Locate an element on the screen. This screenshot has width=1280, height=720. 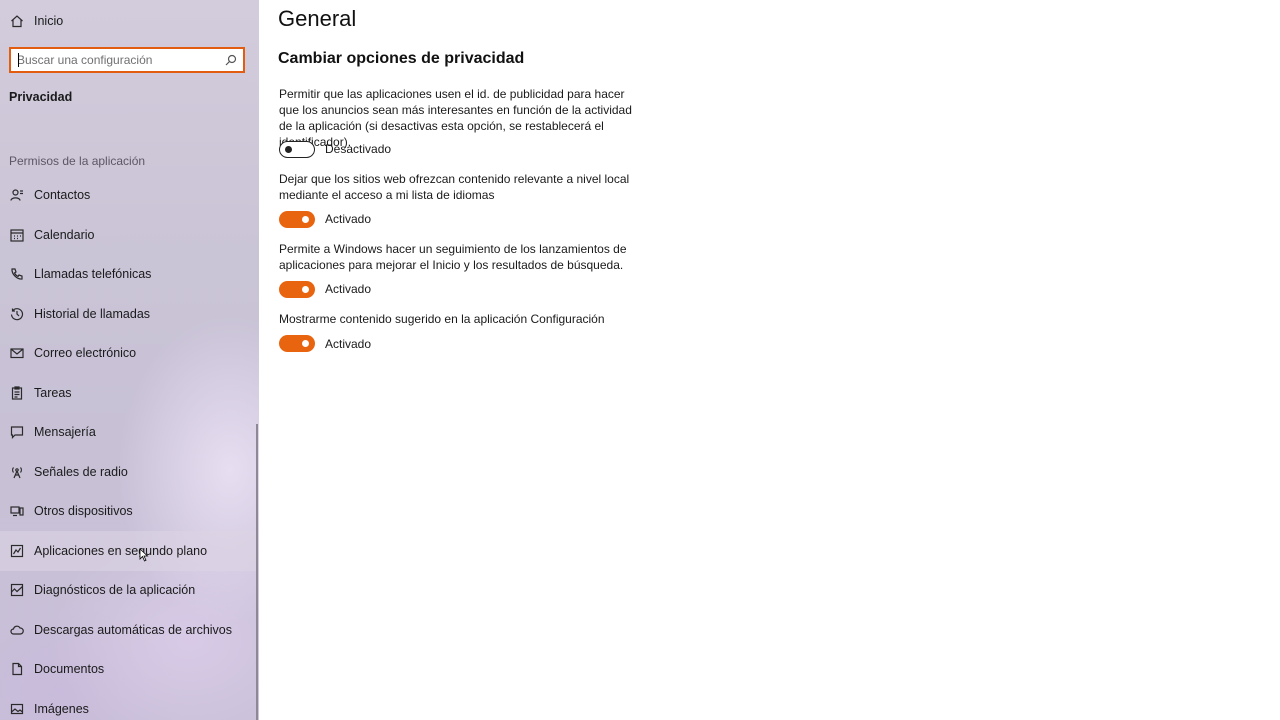
phone-icon is located at coordinates (17, 274).